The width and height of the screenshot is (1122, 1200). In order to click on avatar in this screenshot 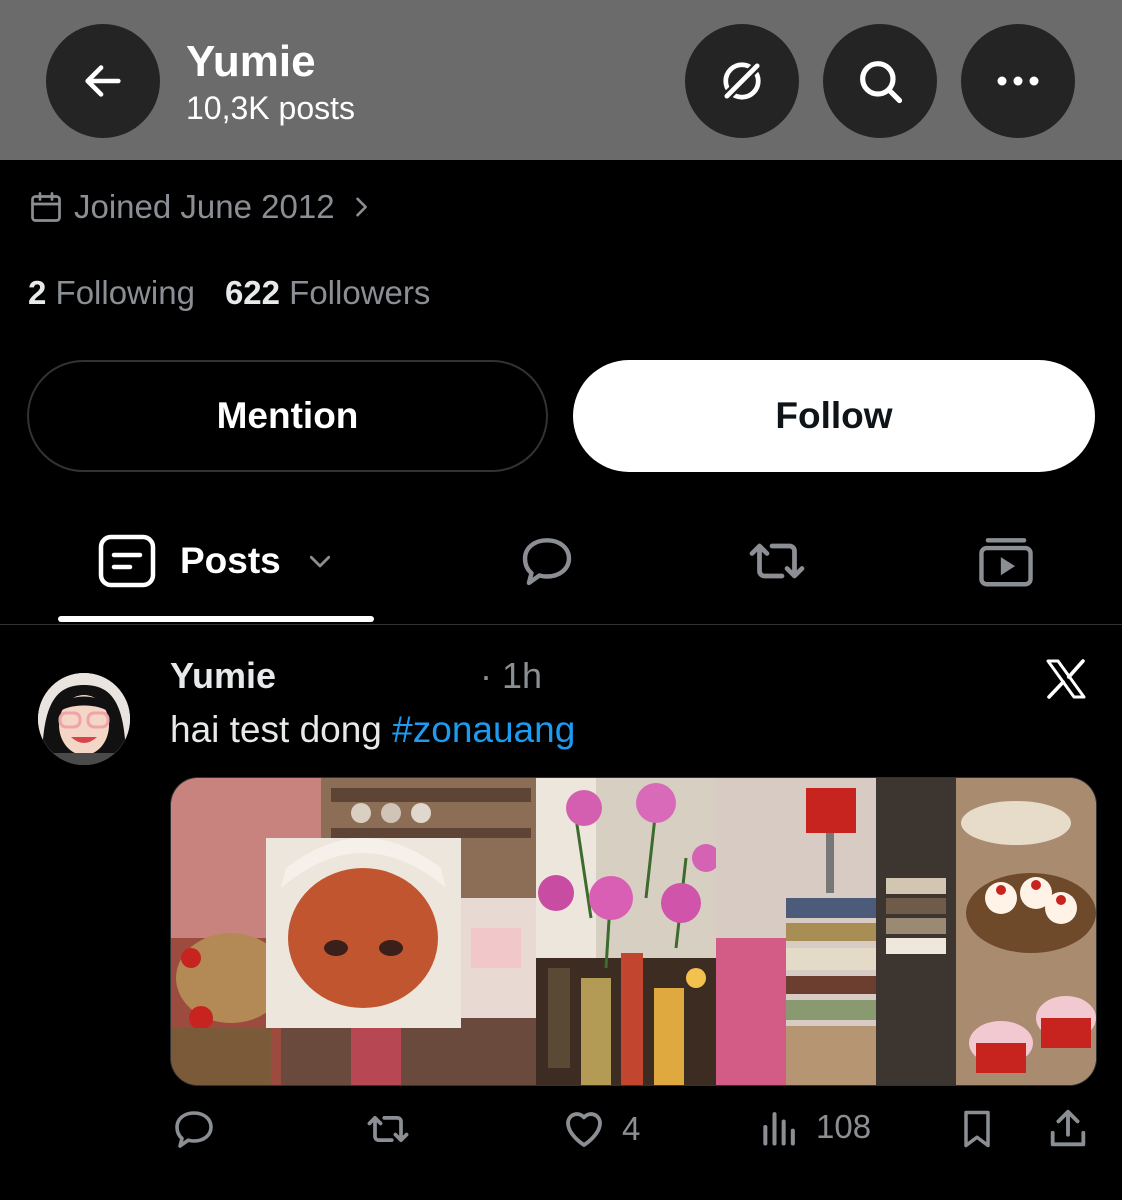, I will do `click(84, 719)`.